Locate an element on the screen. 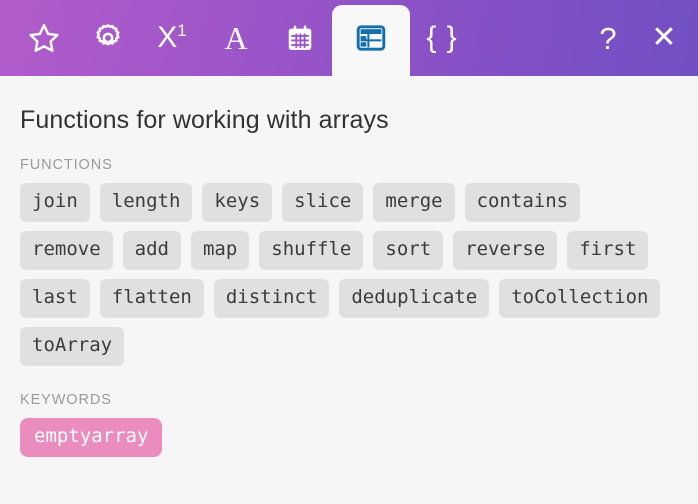 This screenshot has width=698, height=504. tab-text: A is located at coordinates (236, 38).